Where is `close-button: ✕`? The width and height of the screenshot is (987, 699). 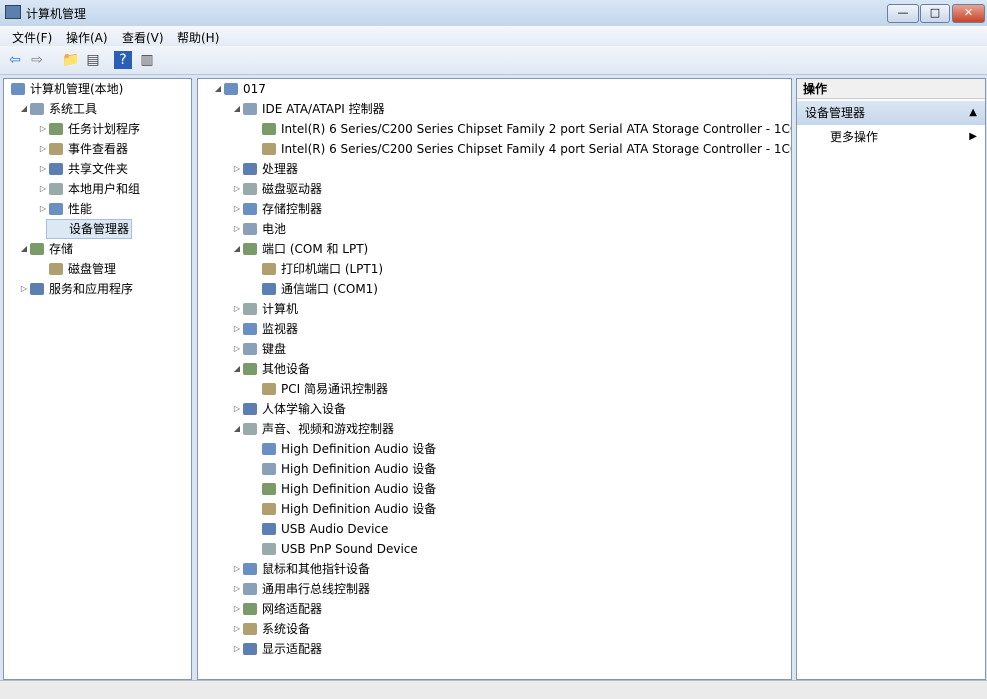 close-button: ✕ is located at coordinates (968, 13).